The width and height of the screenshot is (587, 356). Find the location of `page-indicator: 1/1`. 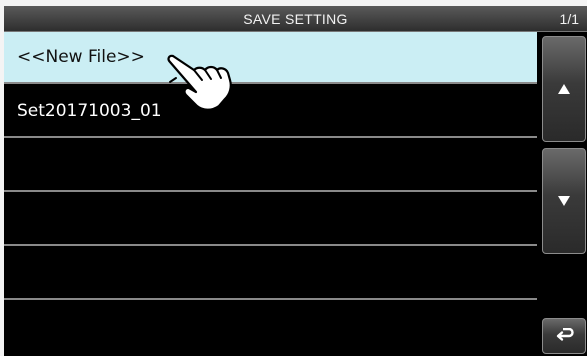

page-indicator: 1/1 is located at coordinates (569, 19).